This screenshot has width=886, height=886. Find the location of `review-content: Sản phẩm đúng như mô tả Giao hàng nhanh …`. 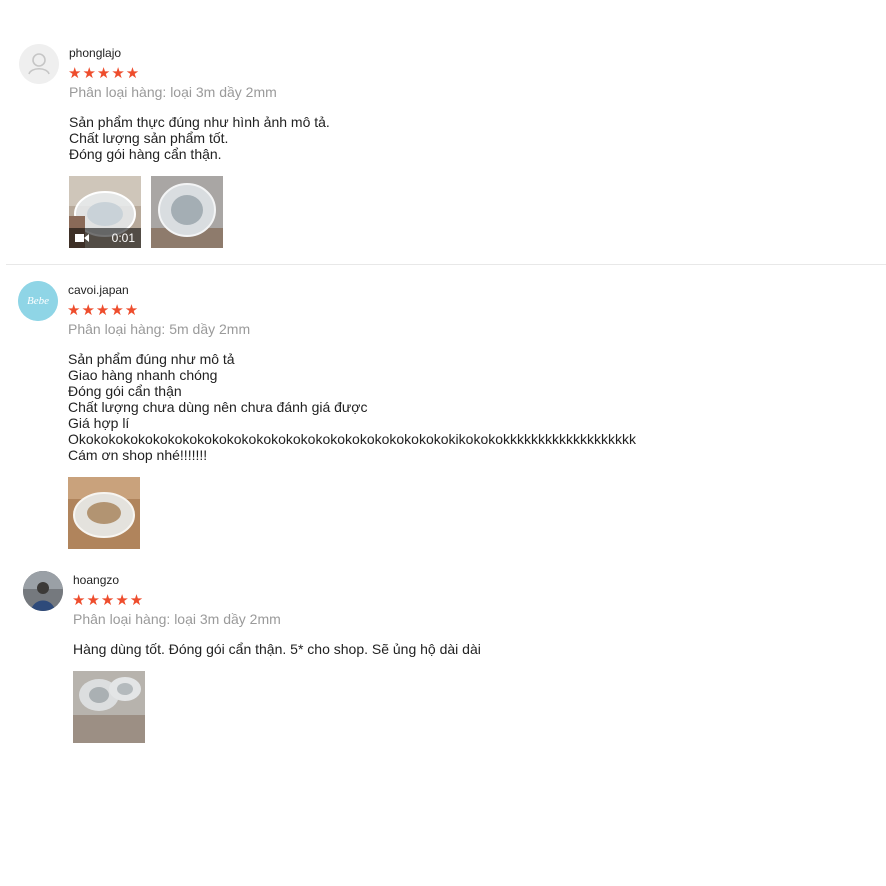

review-content: Sản phẩm đúng như mô tả Giao hàng nhanh … is located at coordinates (352, 407).